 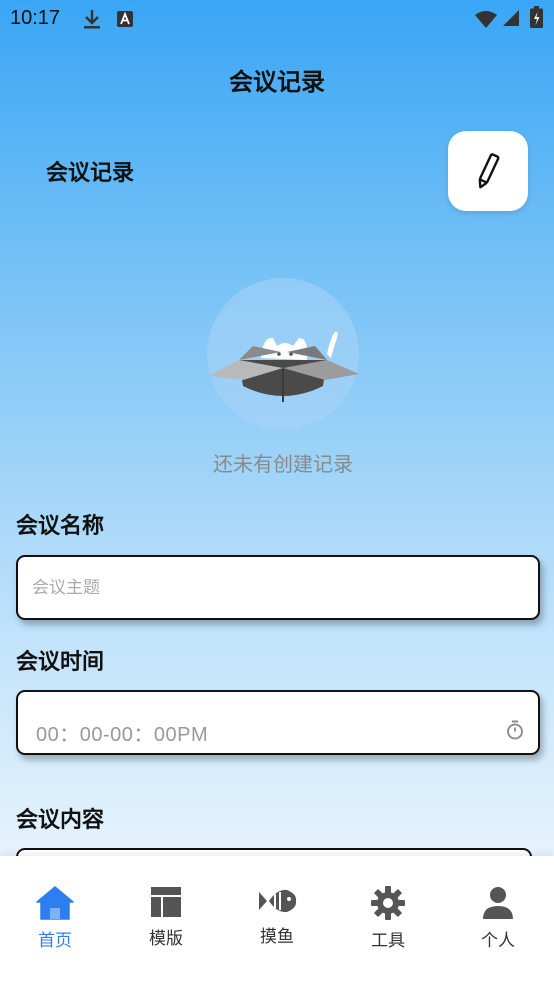 I want to click on cat-in-box-icon, so click(x=283, y=354).